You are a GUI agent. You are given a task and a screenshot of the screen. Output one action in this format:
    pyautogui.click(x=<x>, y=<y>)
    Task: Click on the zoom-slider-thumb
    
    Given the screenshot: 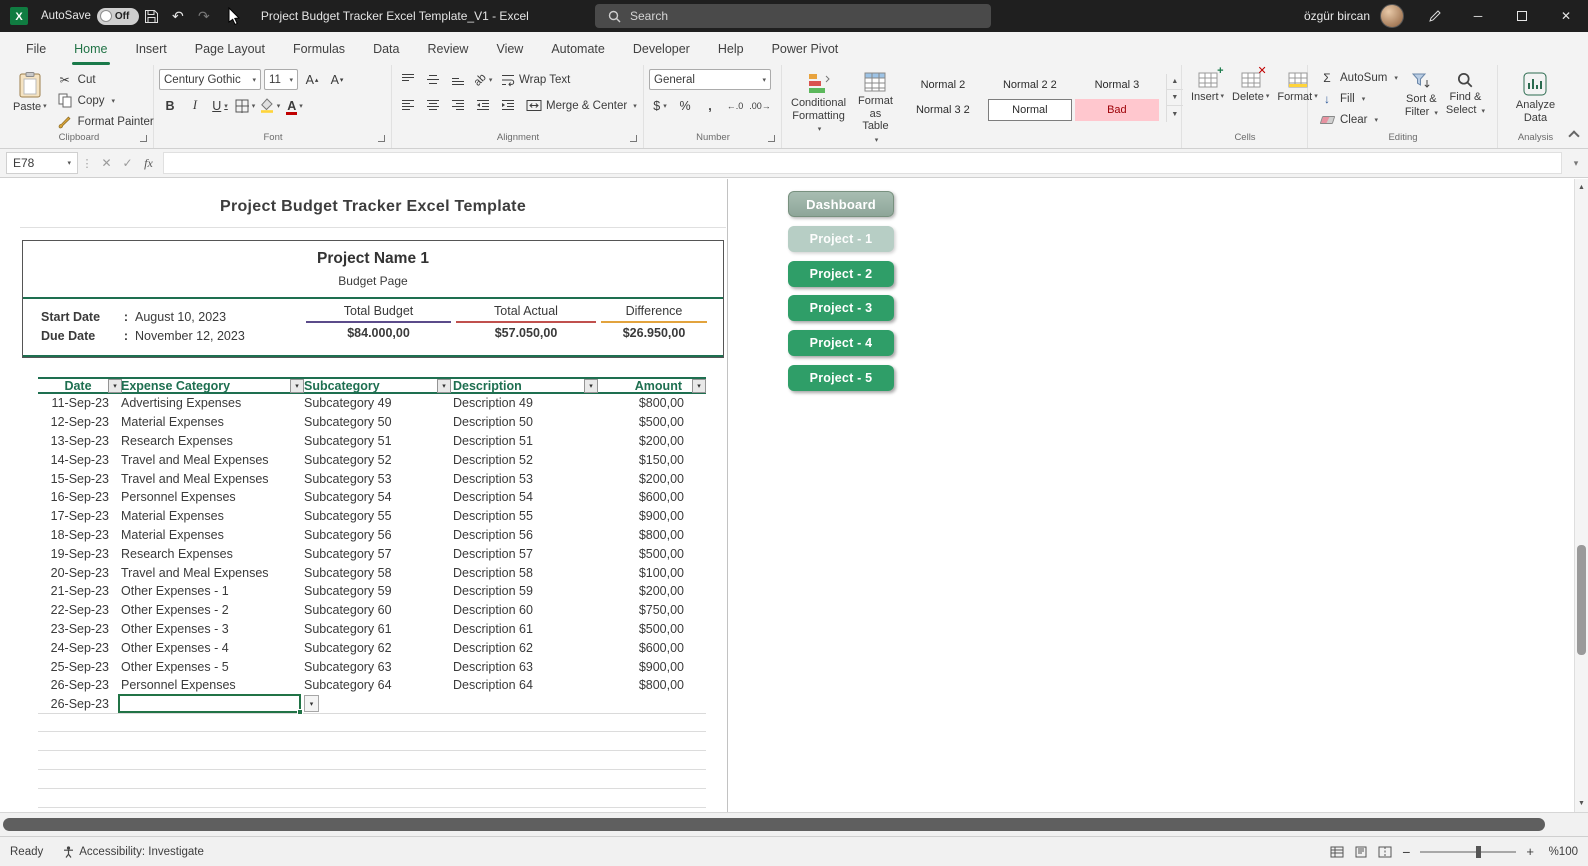 What is the action you would take?
    pyautogui.click(x=1479, y=851)
    